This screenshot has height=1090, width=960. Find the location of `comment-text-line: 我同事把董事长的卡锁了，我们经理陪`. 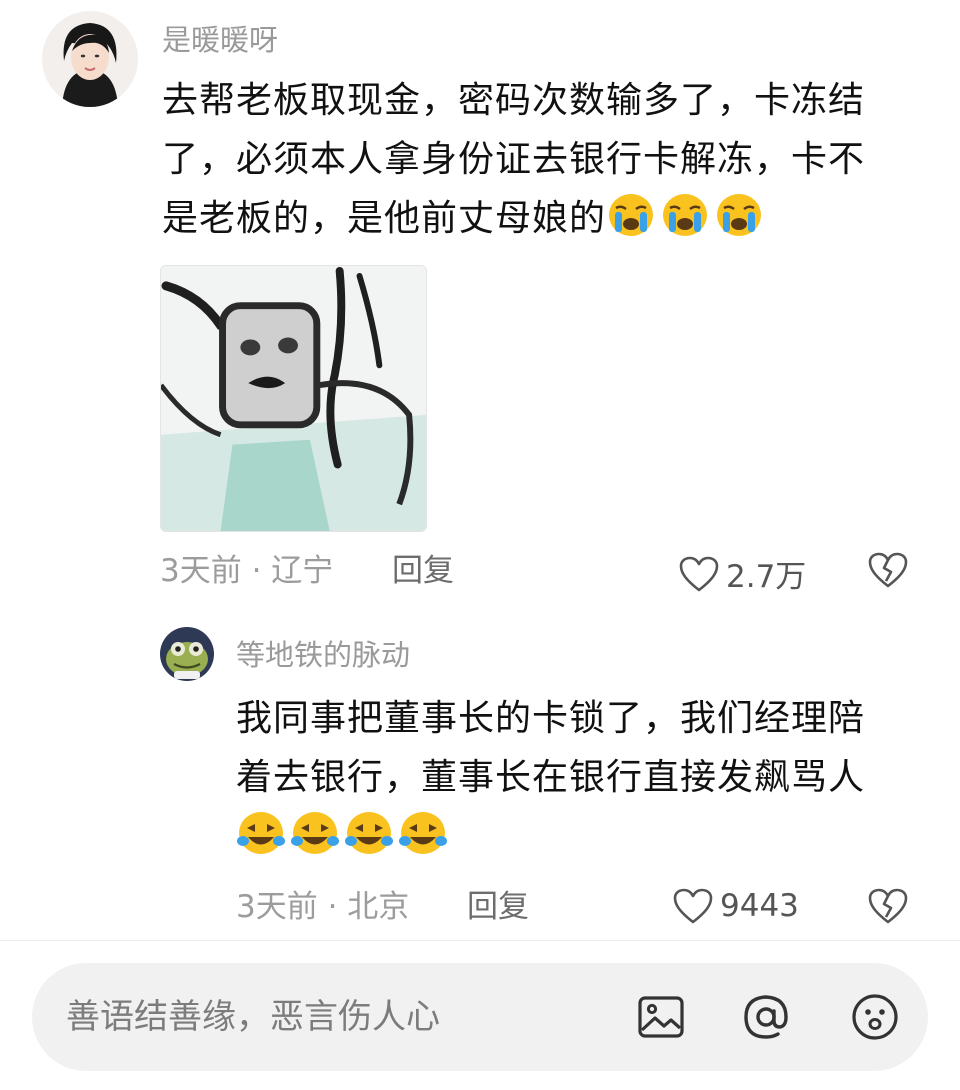

comment-text-line: 我同事把董事长的卡锁了，我们经理陪 is located at coordinates (551, 718).